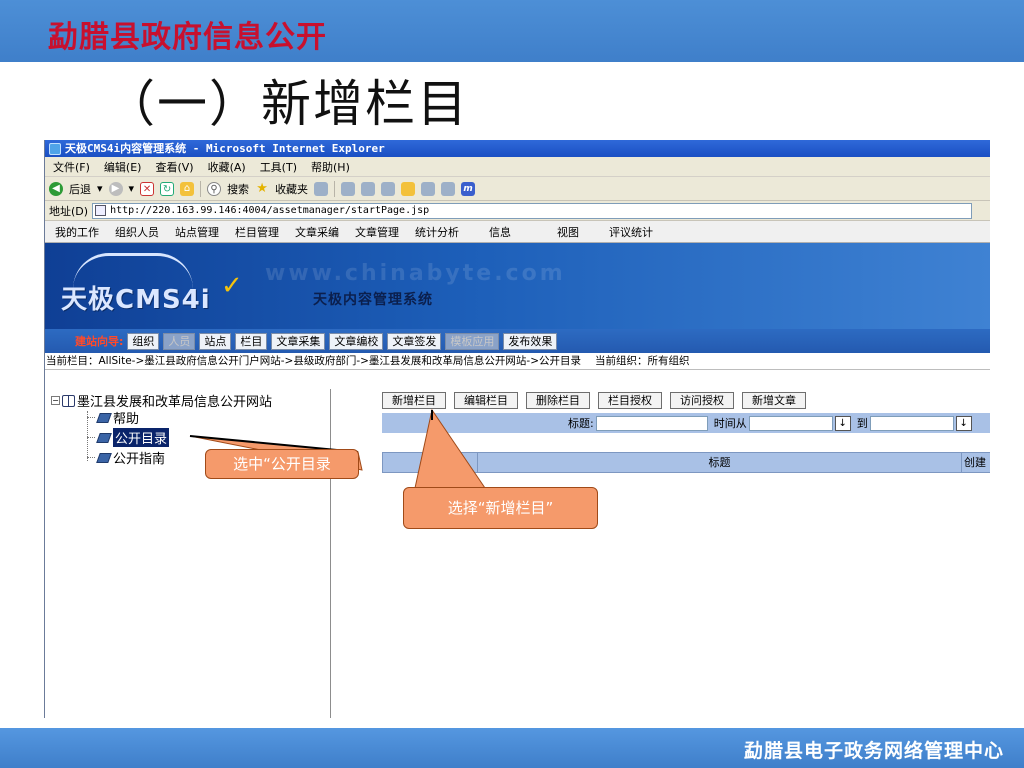  I want to click on folder-icon, so click(408, 188).